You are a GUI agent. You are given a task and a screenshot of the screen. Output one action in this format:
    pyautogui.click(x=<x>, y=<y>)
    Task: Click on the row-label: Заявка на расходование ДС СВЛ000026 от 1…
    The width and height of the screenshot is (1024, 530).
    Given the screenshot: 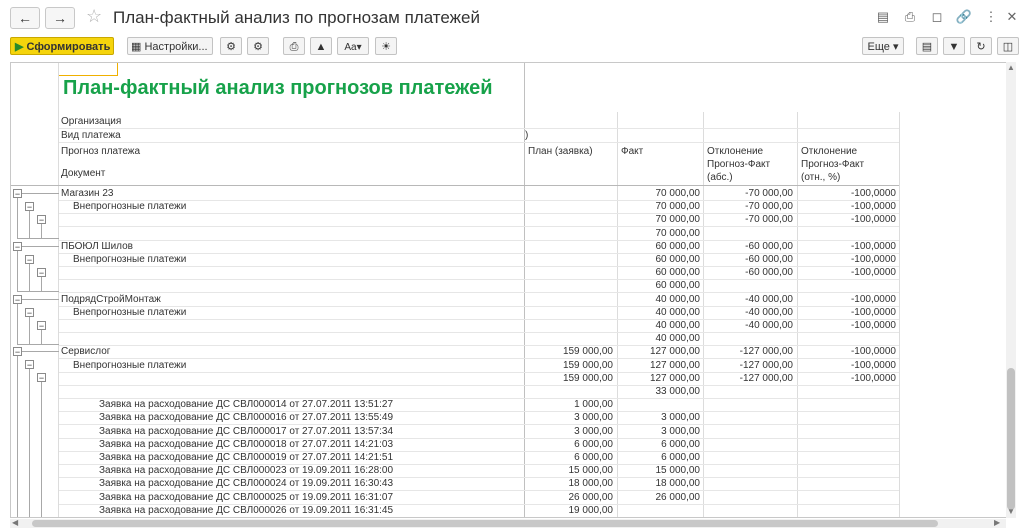 What is the action you would take?
    pyautogui.click(x=246, y=510)
    